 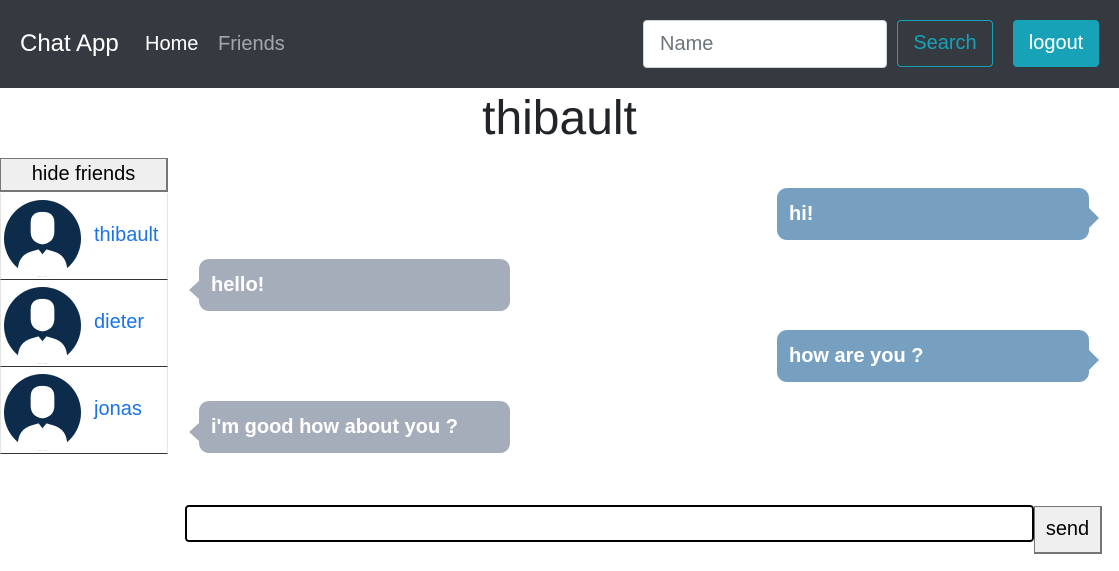 What do you see at coordinates (765, 44) in the screenshot?
I see `search-input` at bounding box center [765, 44].